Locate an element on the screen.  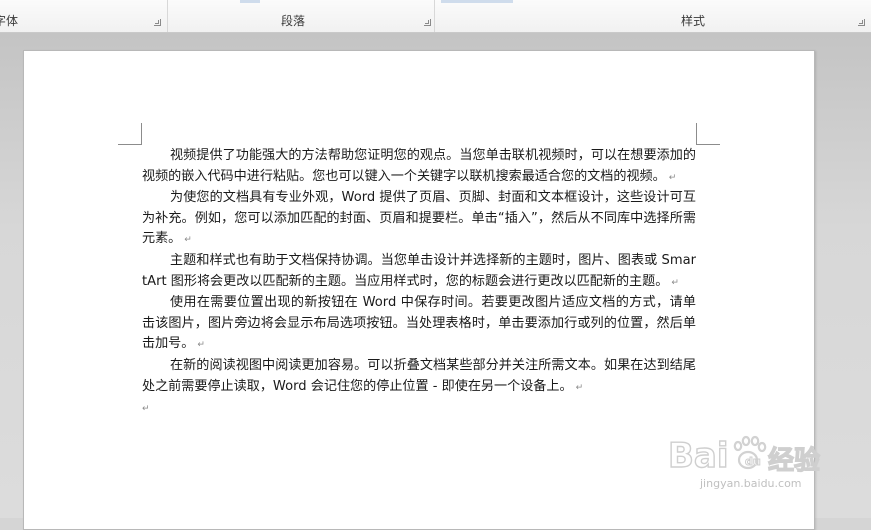
styles-gallery-edge is located at coordinates (477, 1).